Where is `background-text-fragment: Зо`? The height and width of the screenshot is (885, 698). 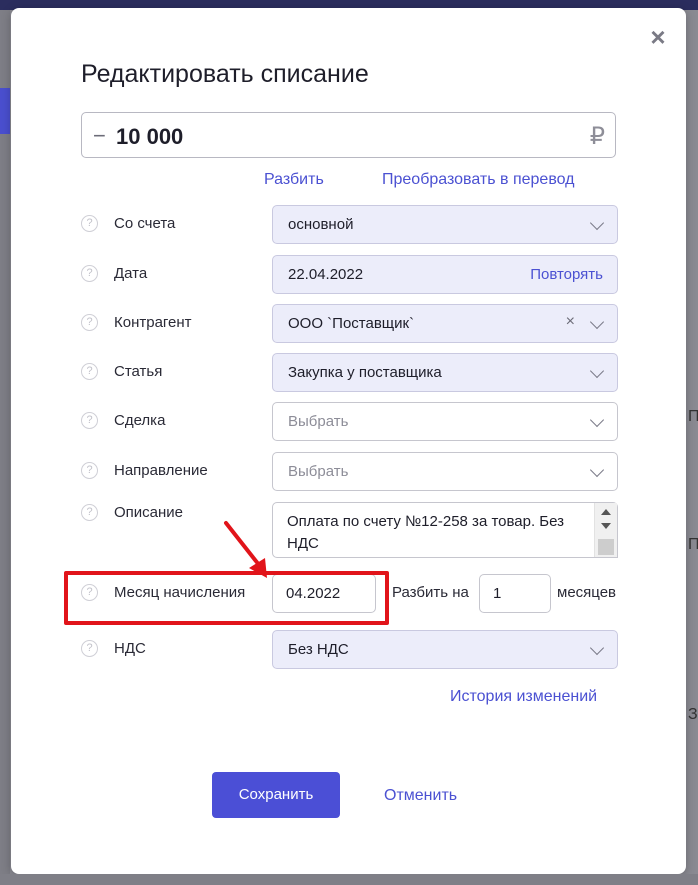
background-text-fragment: Зо is located at coordinates (693, 714).